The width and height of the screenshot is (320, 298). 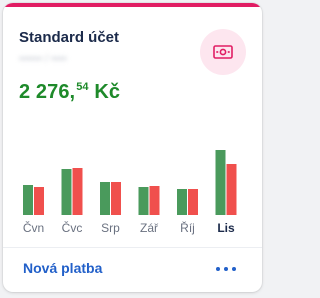 What do you see at coordinates (62, 268) in the screenshot?
I see `new-payment-link: Nová platba` at bounding box center [62, 268].